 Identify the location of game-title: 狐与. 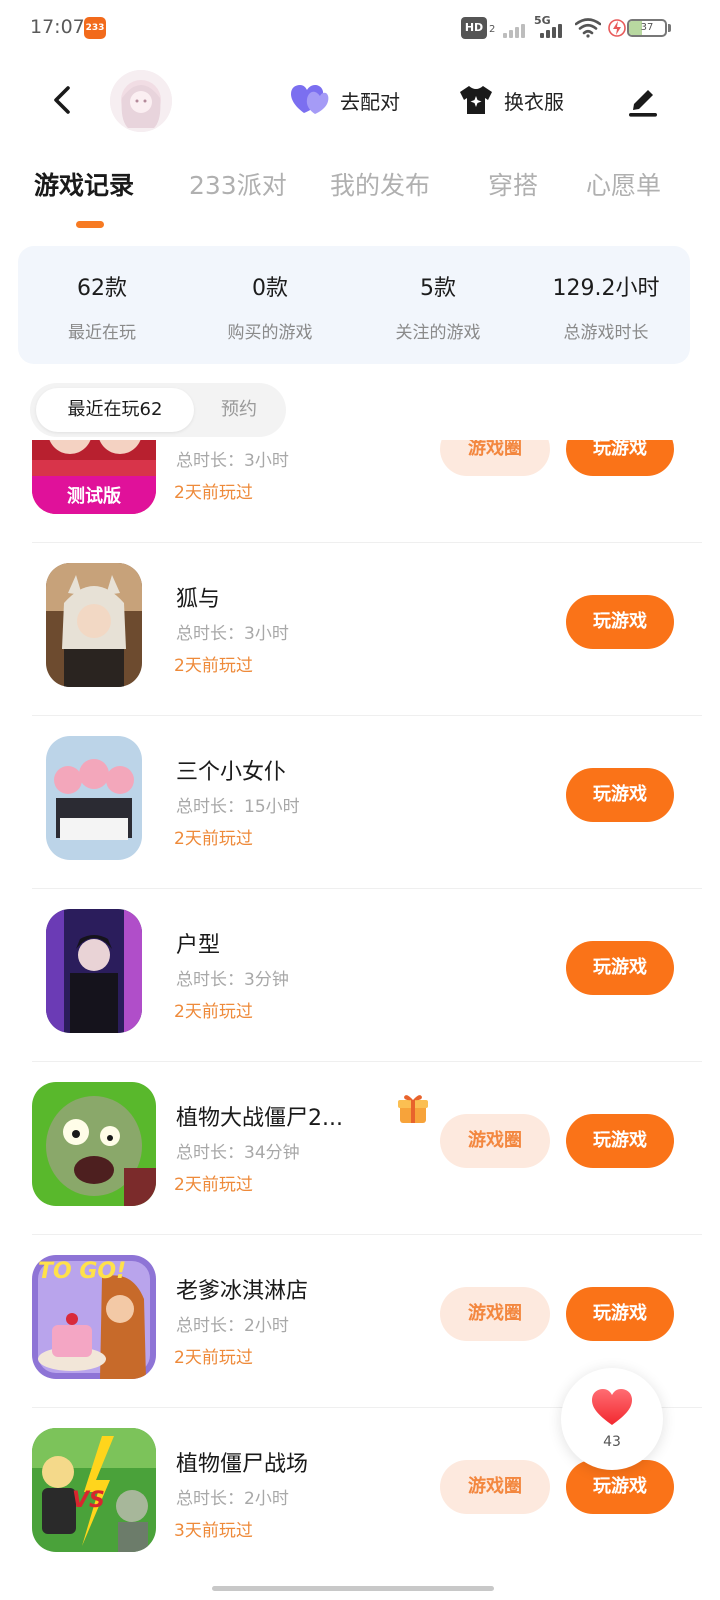
(198, 599).